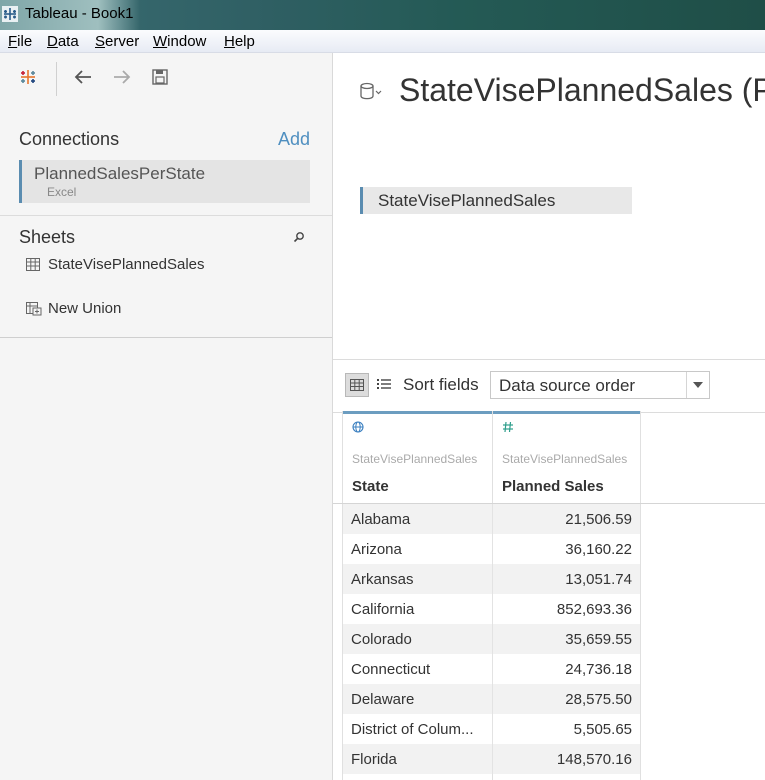 Image resolution: width=765 pixels, height=780 pixels. Describe the element at coordinates (594, 759) in the screenshot. I see `cell-planned-sales: 148,570.16` at that location.